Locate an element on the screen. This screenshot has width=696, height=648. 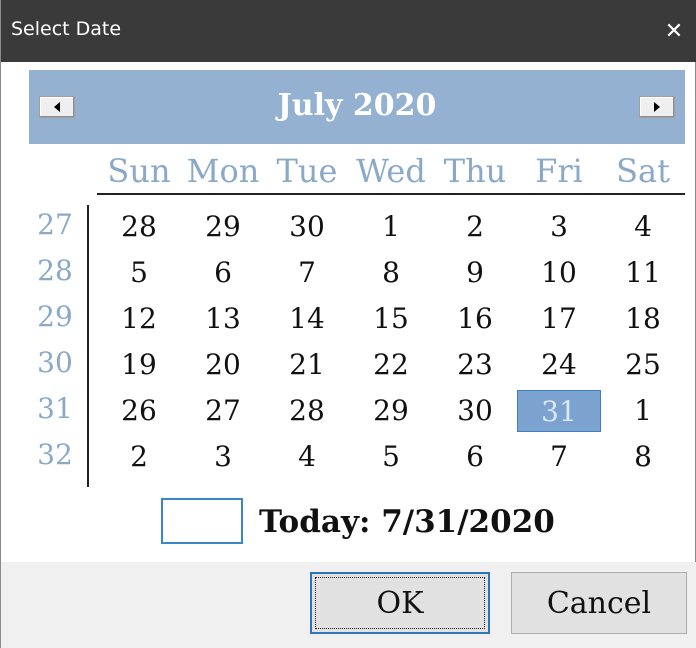
today-marker-box is located at coordinates (202, 521).